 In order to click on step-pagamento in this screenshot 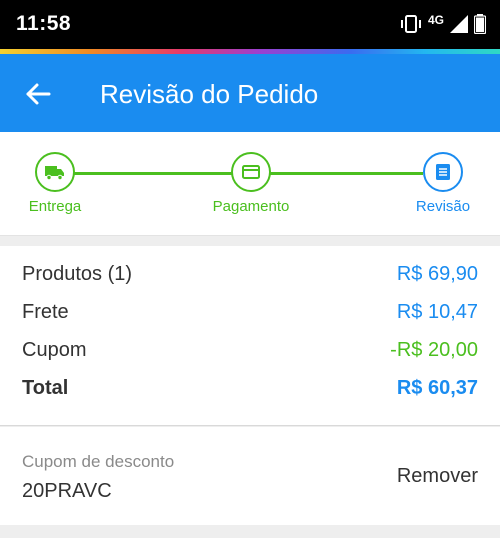, I will do `click(251, 172)`.